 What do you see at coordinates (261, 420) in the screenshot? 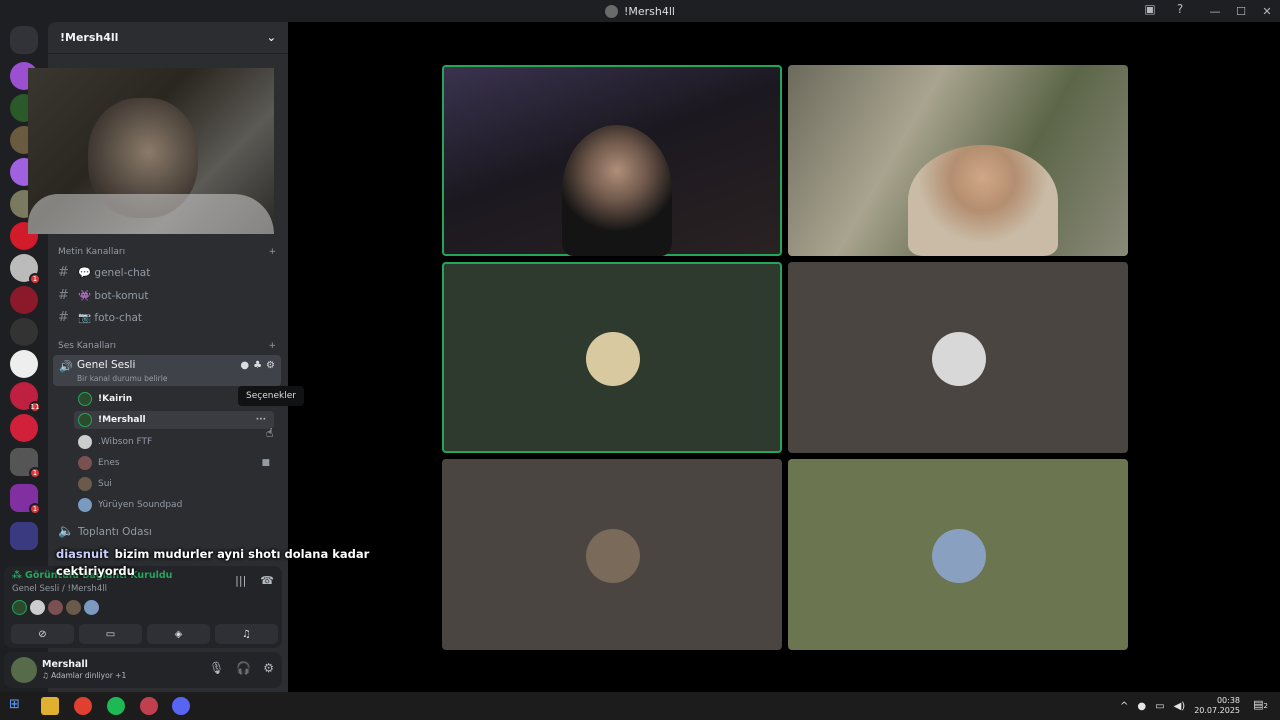
I see `more-options-icon: ···` at bounding box center [261, 420].